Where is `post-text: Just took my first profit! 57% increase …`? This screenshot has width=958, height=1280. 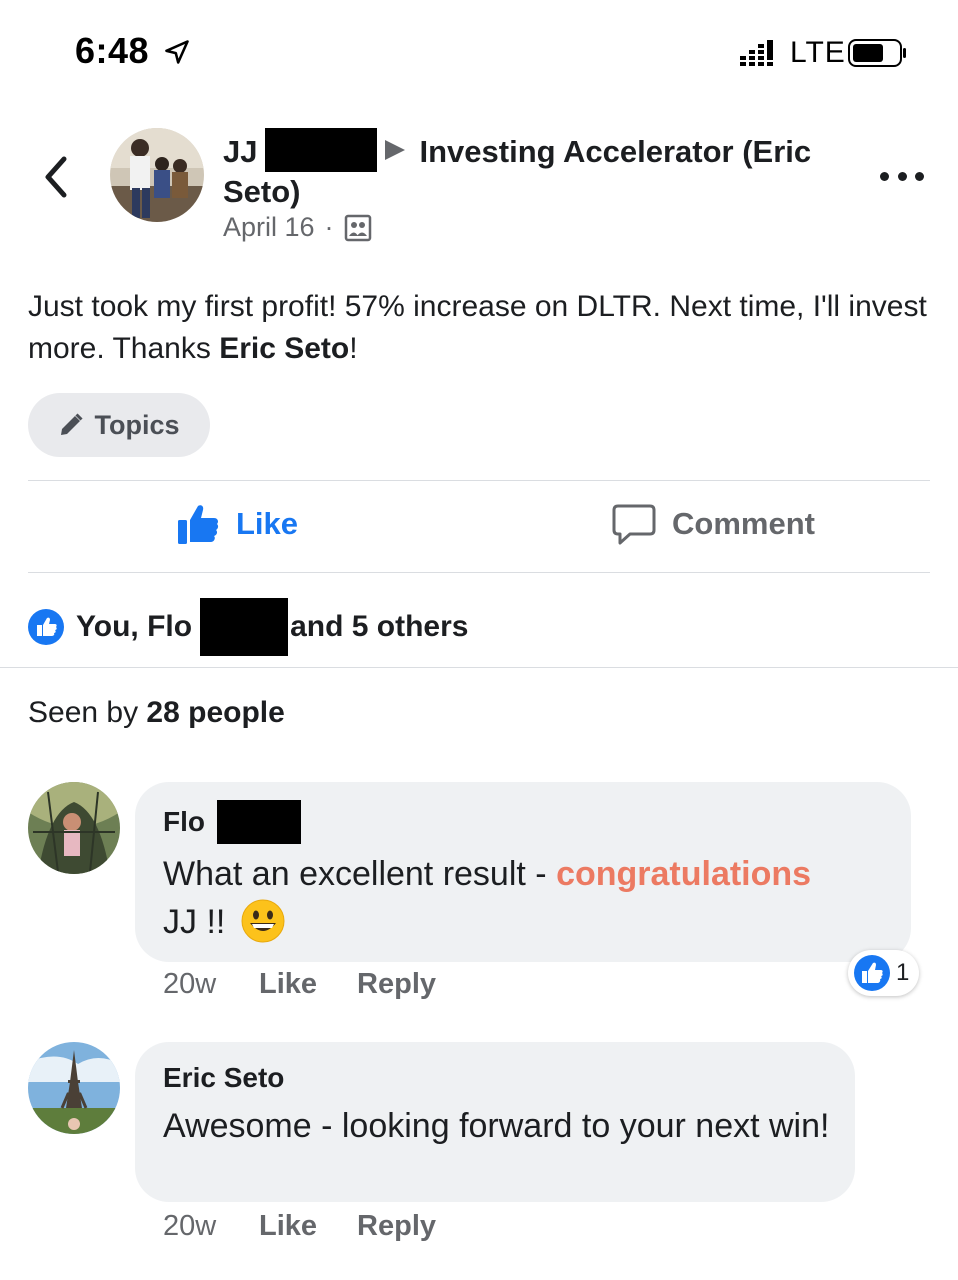
post-text: Just took my first profit! 57% increase … is located at coordinates (478, 328).